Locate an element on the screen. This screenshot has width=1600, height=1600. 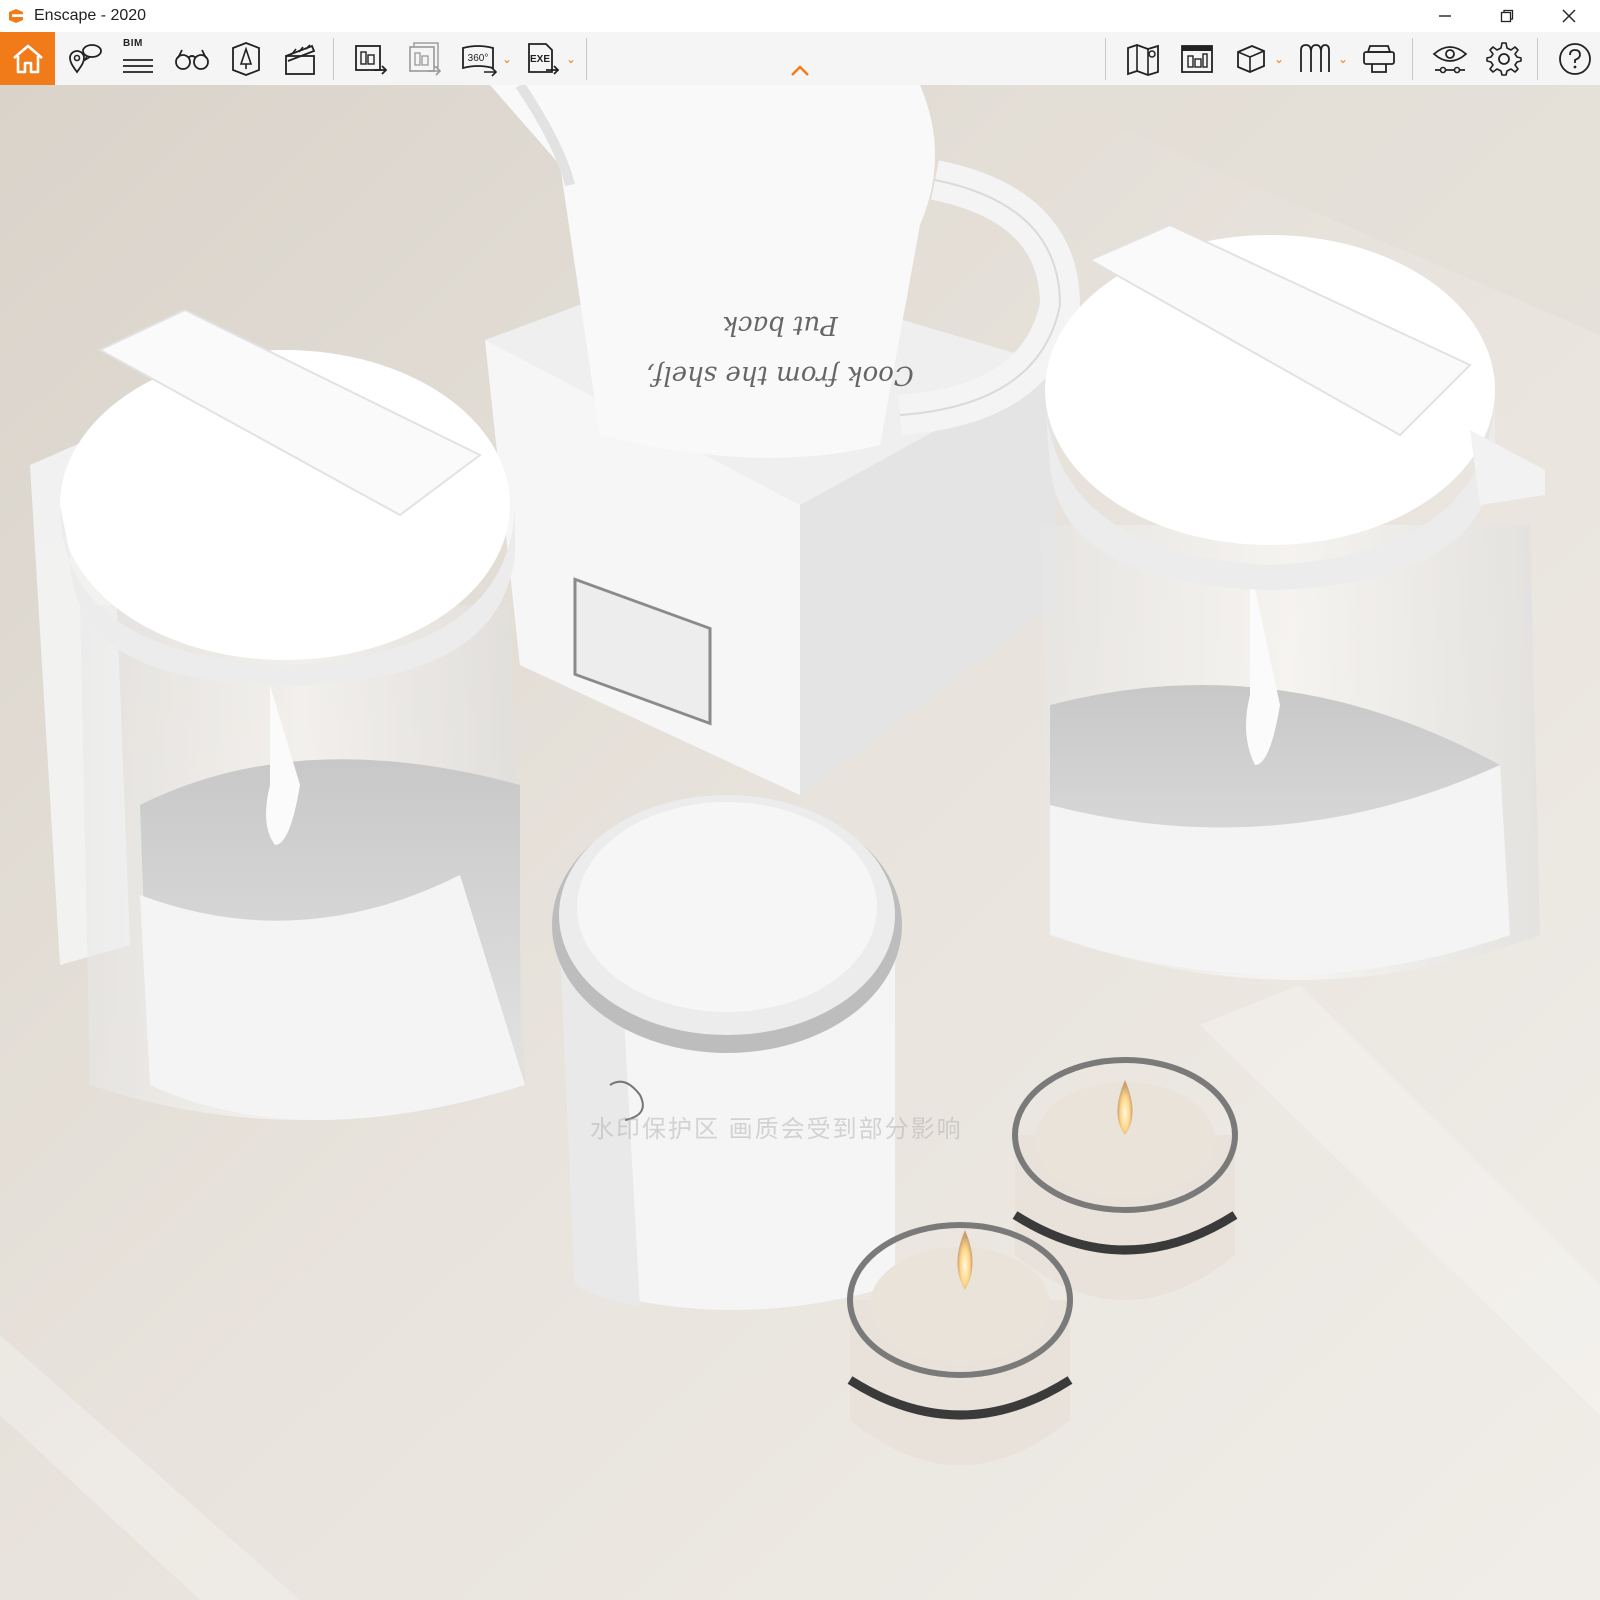
sketch-button is located at coordinates (1315, 58).